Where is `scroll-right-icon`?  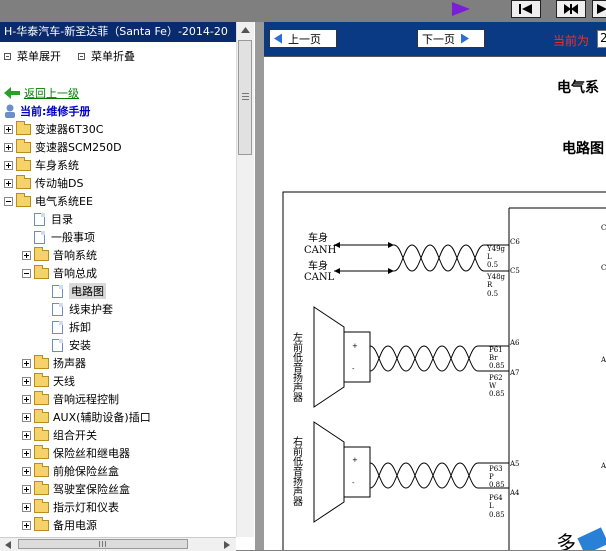
scroll-right-icon is located at coordinates (227, 545).